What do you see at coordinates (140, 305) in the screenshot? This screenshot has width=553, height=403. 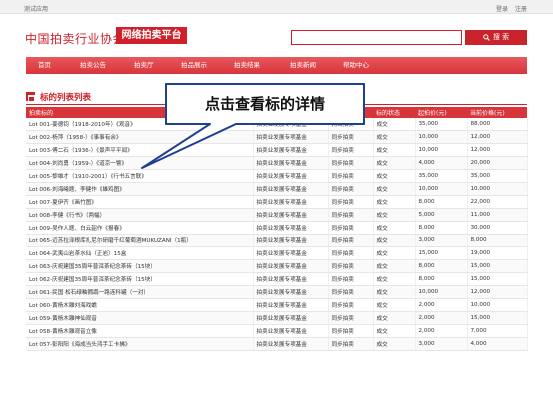 I see `lot-title-link: Lot 060-黄杨木雕刘海戏蟾` at bounding box center [140, 305].